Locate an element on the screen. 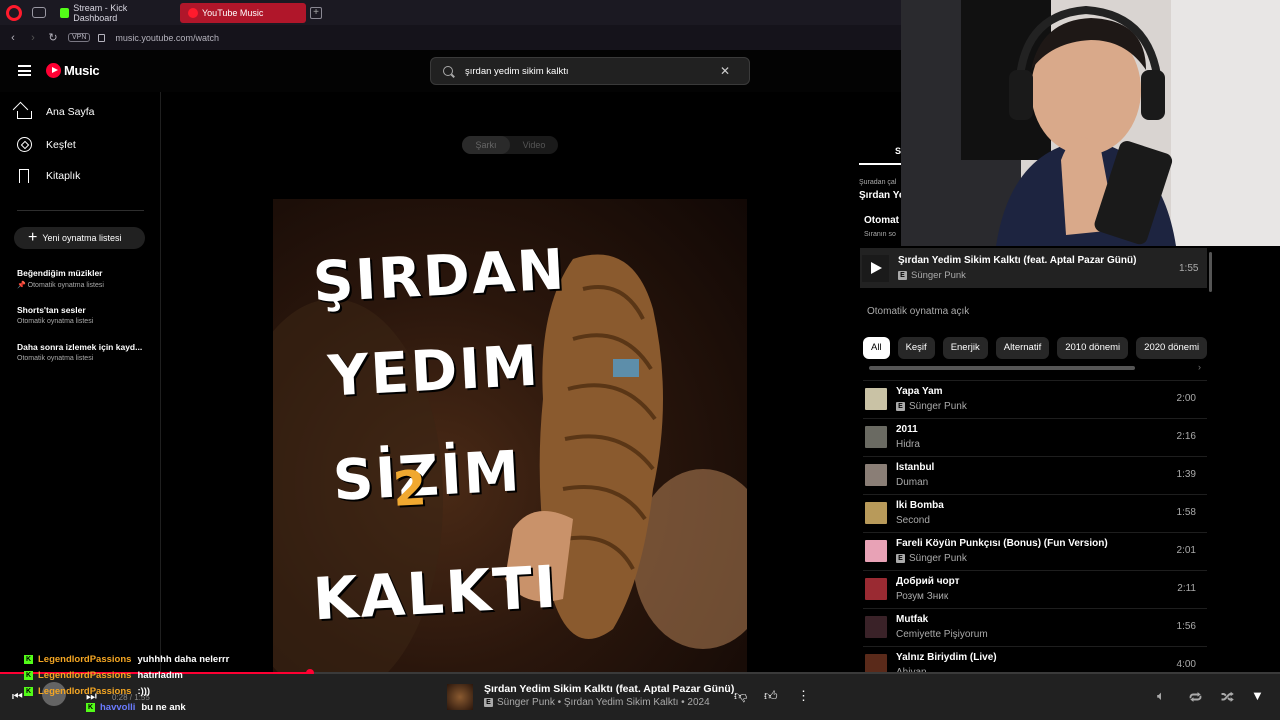  chat-message: K LegendlordPassions :))) is located at coordinates (87, 691).